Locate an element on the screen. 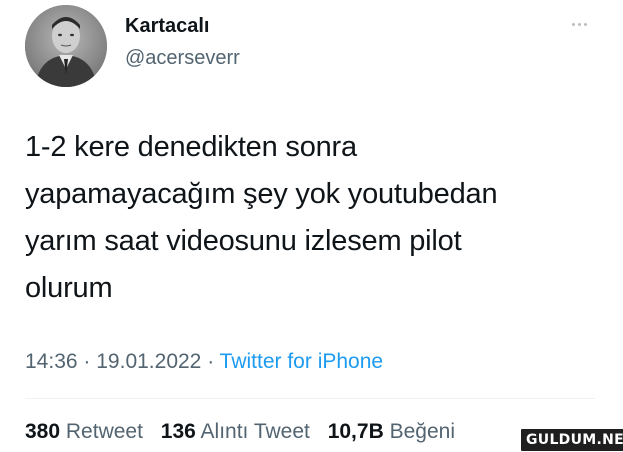  profile-photo-icon is located at coordinates (66, 46).